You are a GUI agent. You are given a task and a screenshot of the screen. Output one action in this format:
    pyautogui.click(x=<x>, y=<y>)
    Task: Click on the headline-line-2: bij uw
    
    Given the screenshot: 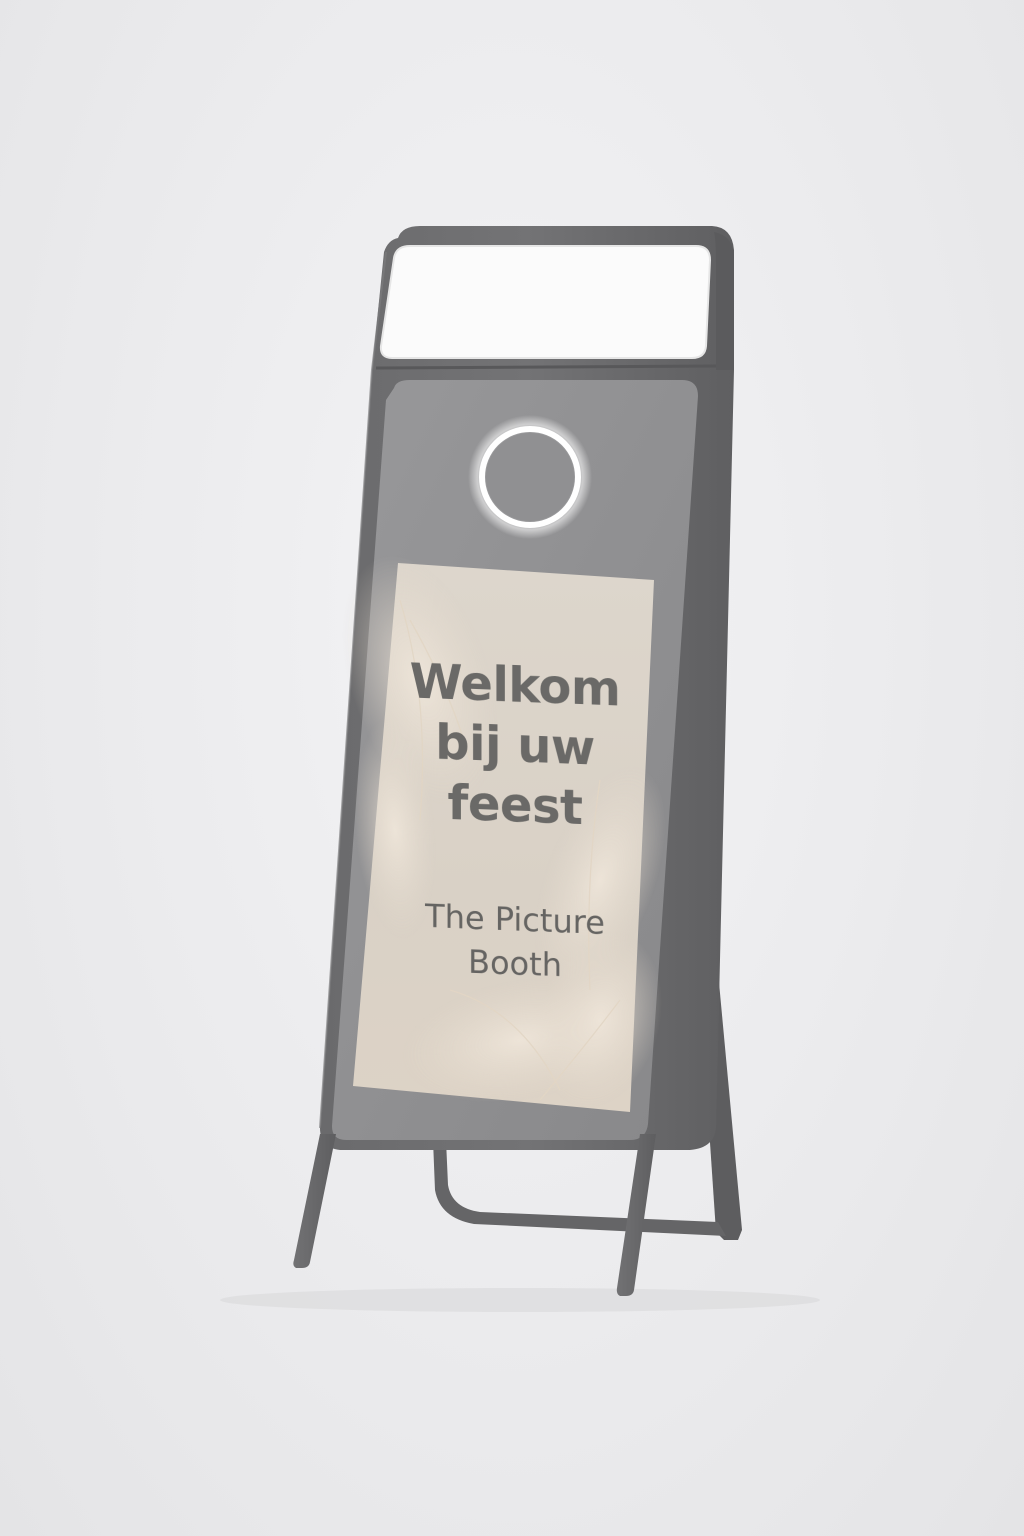 What is the action you would take?
    pyautogui.click(x=515, y=745)
    